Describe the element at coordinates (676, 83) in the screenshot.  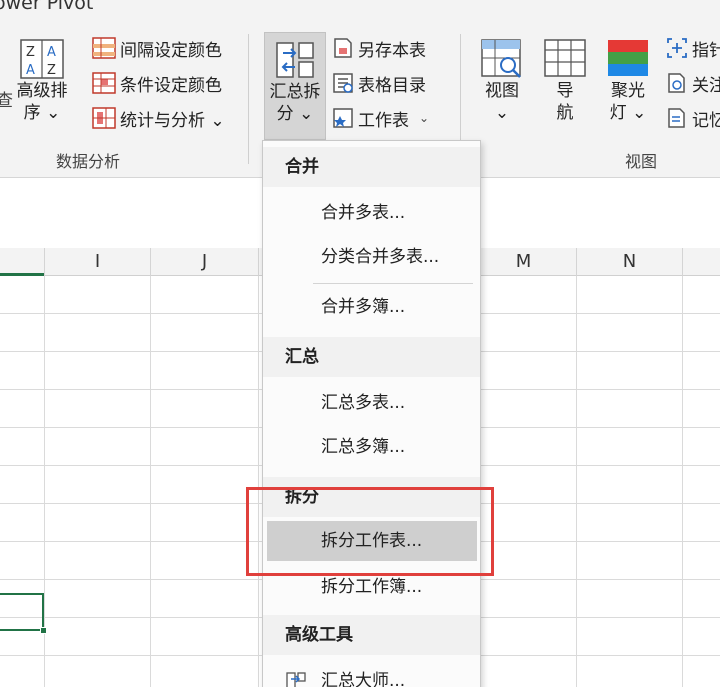
I see `follow-doc-icon` at that location.